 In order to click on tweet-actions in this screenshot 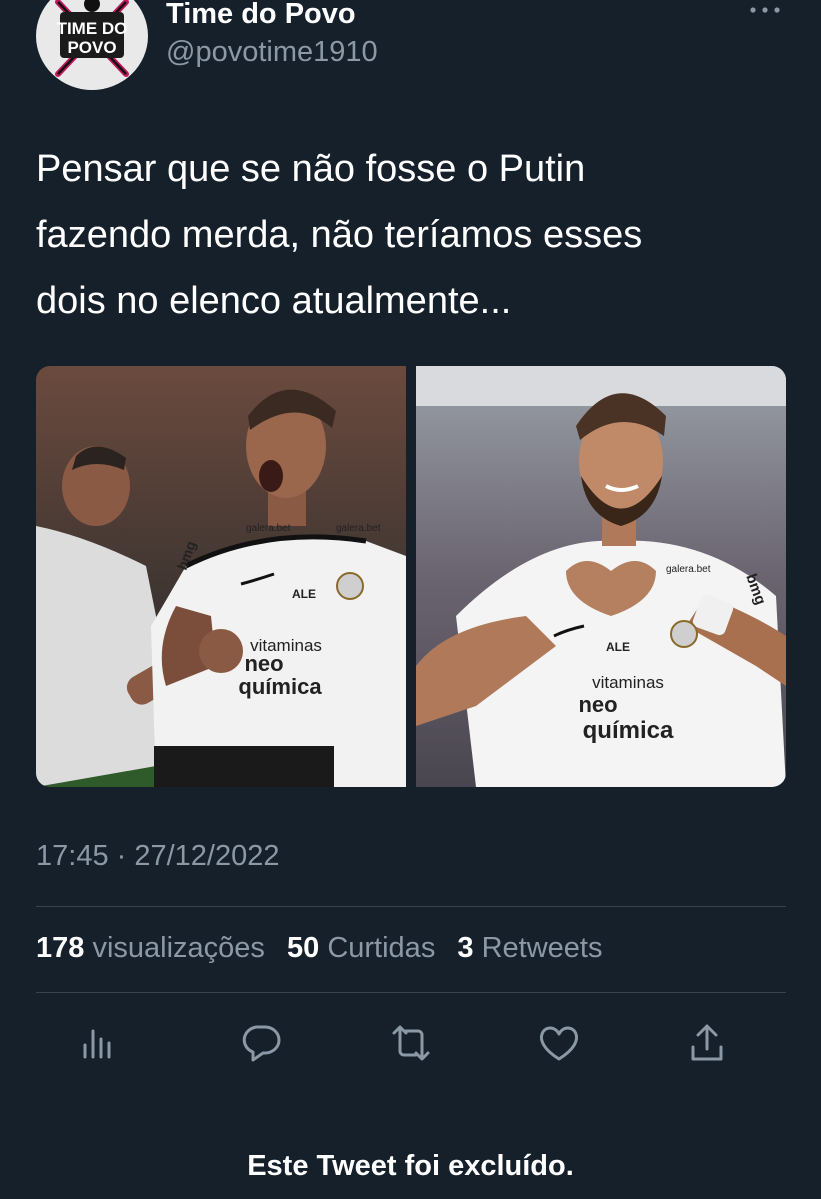, I will do `click(411, 1043)`.